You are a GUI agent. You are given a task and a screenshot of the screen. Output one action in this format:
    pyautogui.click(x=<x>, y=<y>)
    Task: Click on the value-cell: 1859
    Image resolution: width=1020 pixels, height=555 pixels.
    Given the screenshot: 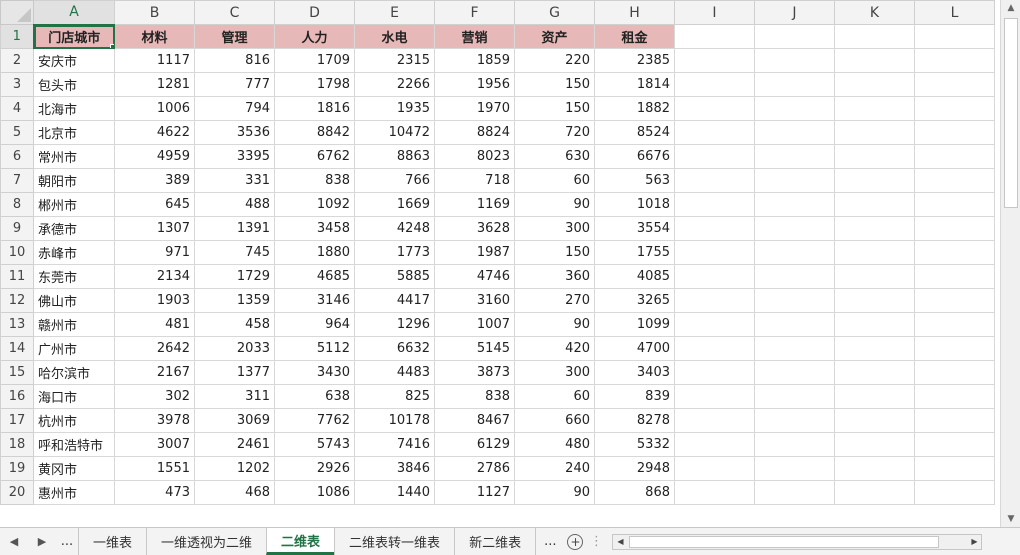 What is the action you would take?
    pyautogui.click(x=474, y=60)
    